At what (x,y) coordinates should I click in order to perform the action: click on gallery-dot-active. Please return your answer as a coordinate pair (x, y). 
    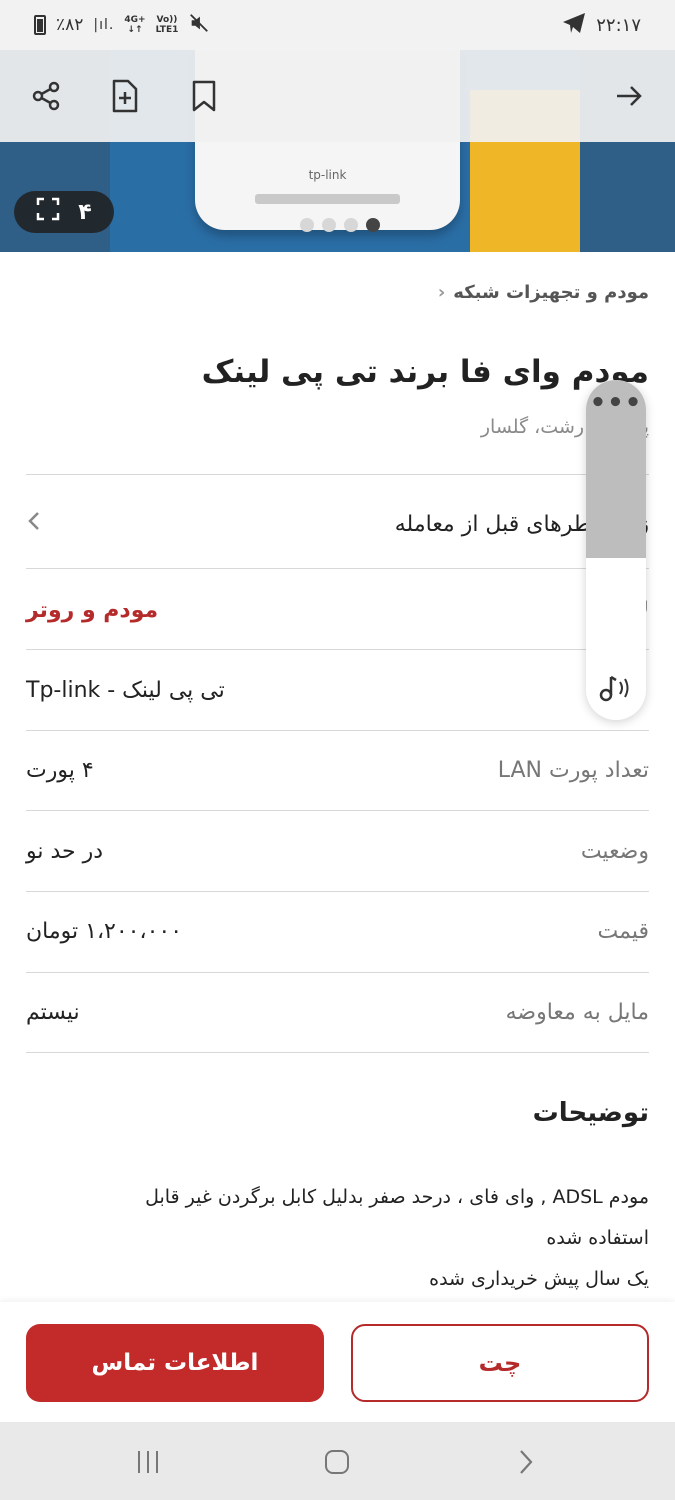
    Looking at the image, I should click on (373, 225).